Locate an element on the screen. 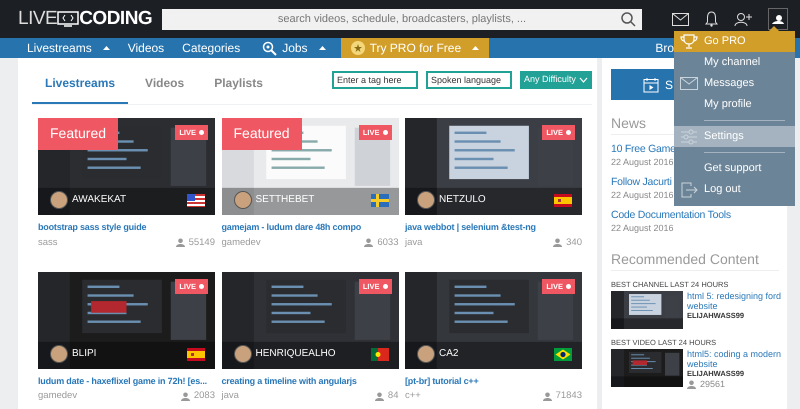 This screenshot has height=409, width=800. category: sass is located at coordinates (48, 243).